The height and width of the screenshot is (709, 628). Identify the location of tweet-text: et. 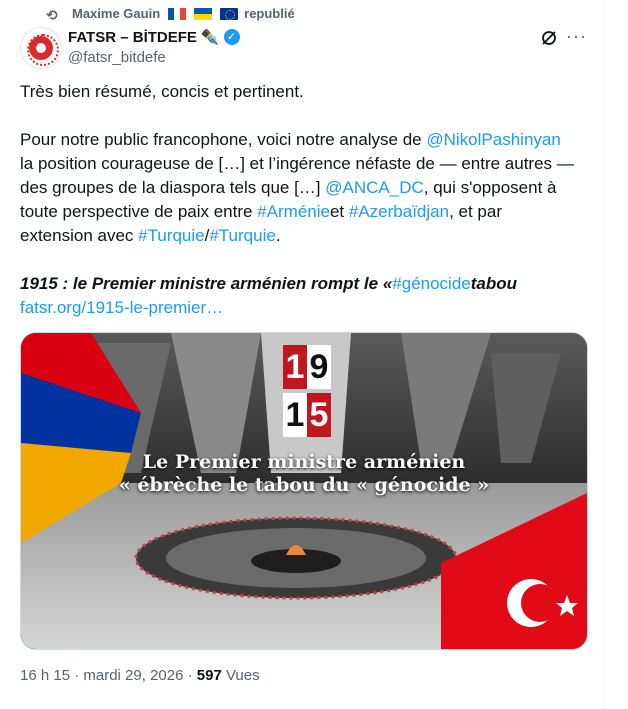
(339, 211).